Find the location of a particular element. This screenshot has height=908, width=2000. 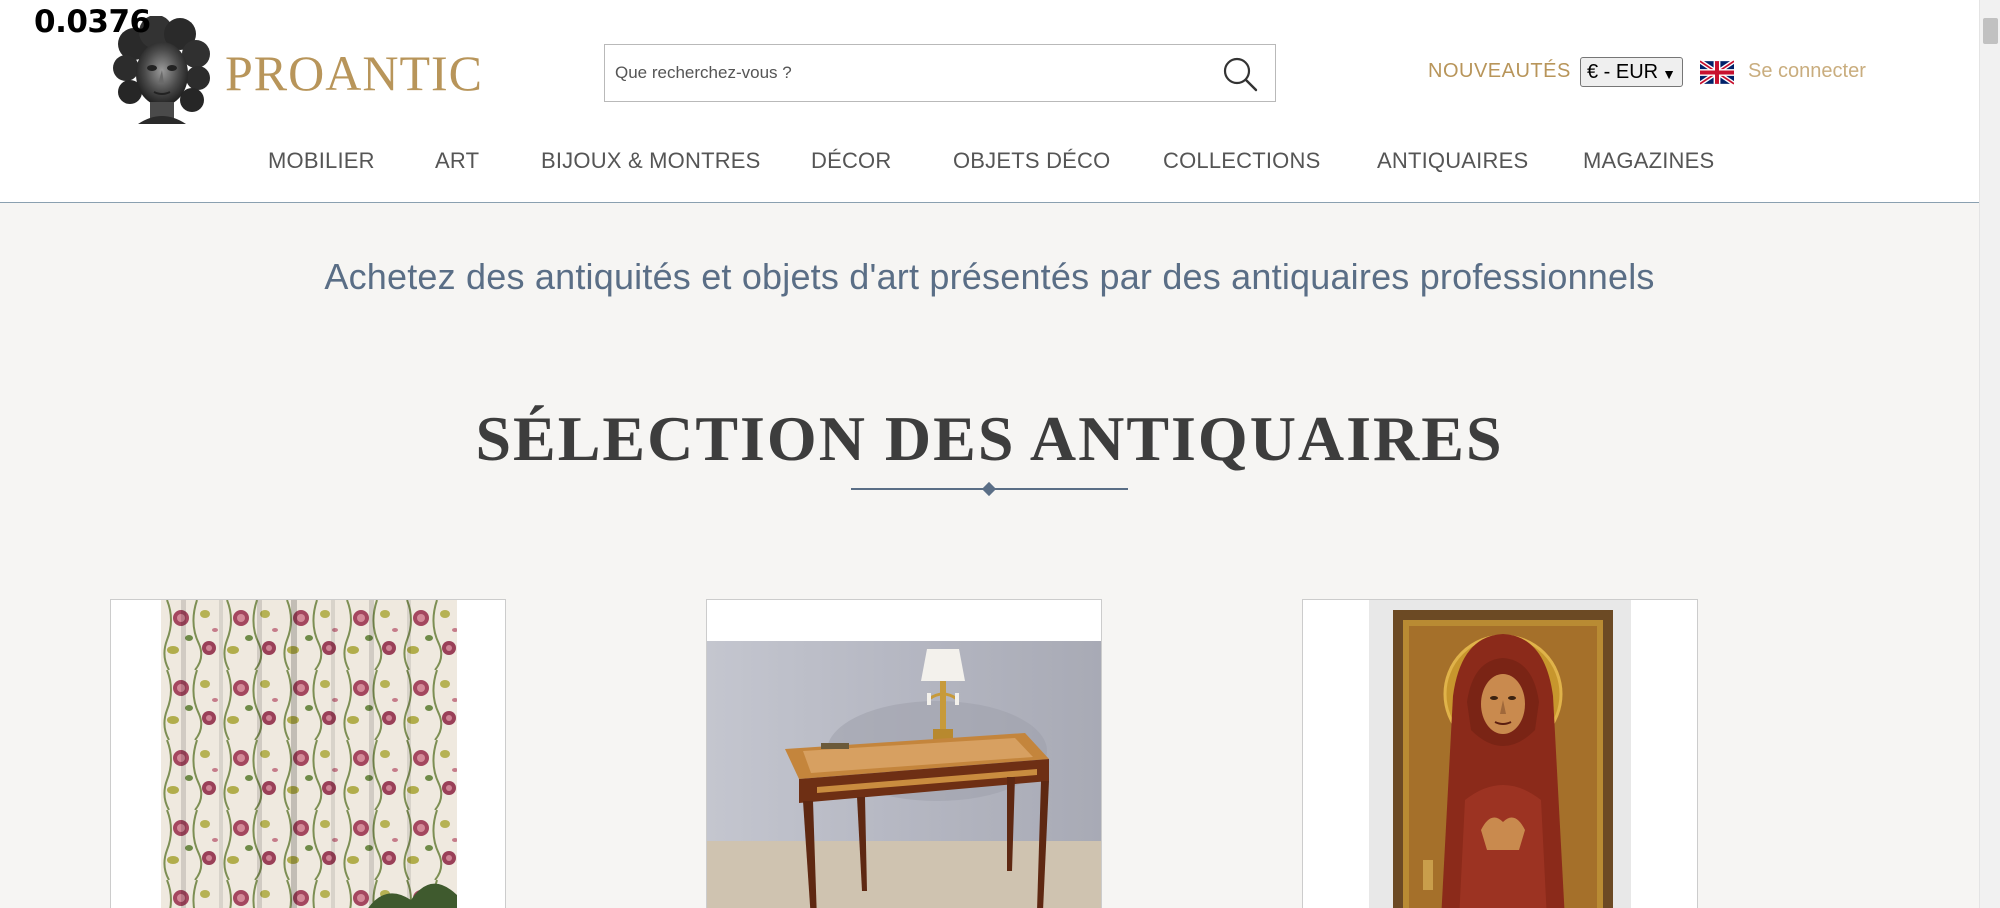

scrollbar-thumb is located at coordinates (1990, 31).